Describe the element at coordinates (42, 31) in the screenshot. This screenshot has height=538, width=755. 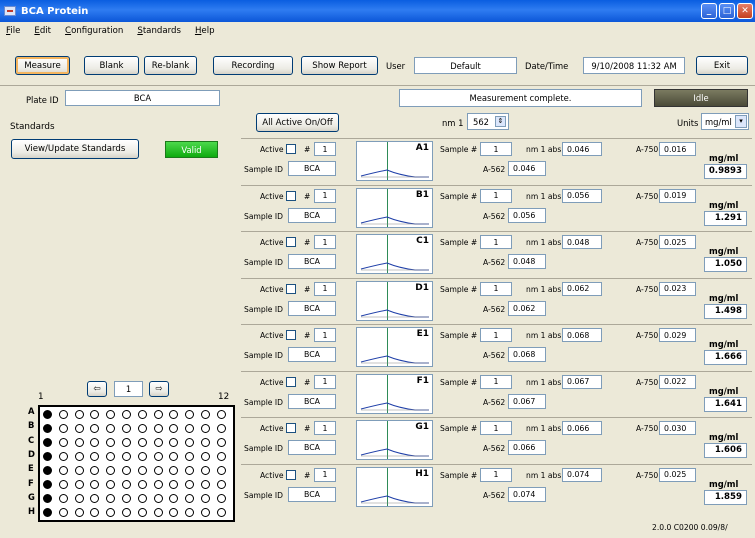
I see `menu-edit: Edit` at that location.